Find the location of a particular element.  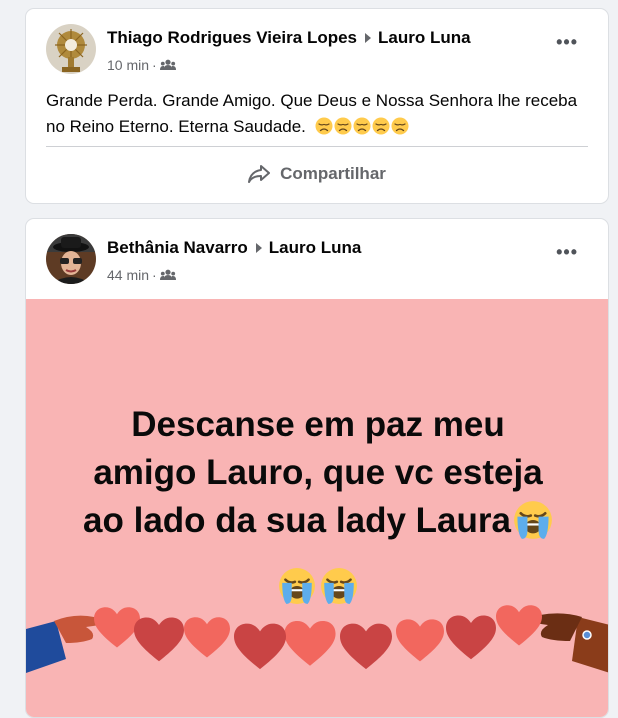

author-line: Thiago Rodrigues Vieira Lopes Lauro Luna is located at coordinates (289, 38).